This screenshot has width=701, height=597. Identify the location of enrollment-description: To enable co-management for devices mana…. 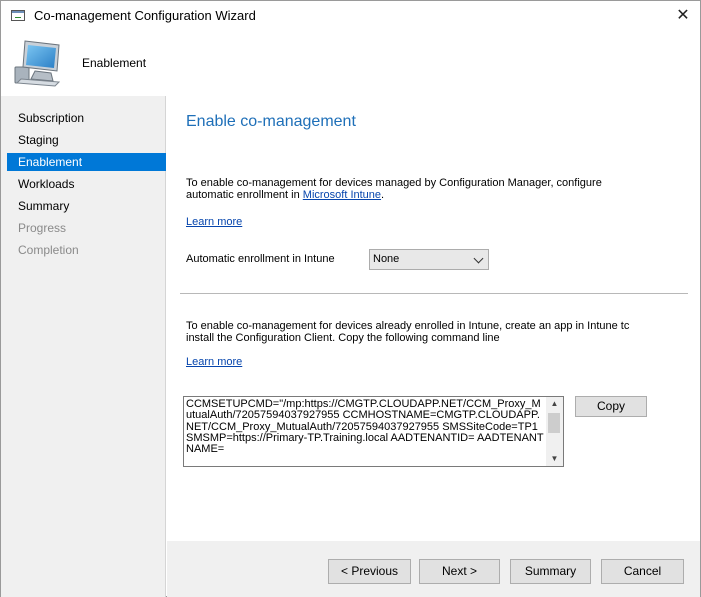
(406, 189).